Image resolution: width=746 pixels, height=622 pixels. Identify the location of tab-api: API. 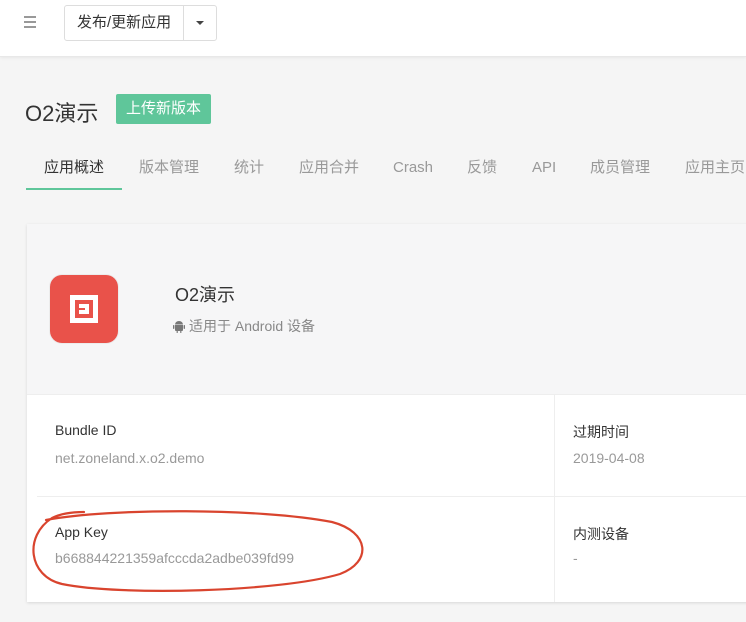
(544, 169).